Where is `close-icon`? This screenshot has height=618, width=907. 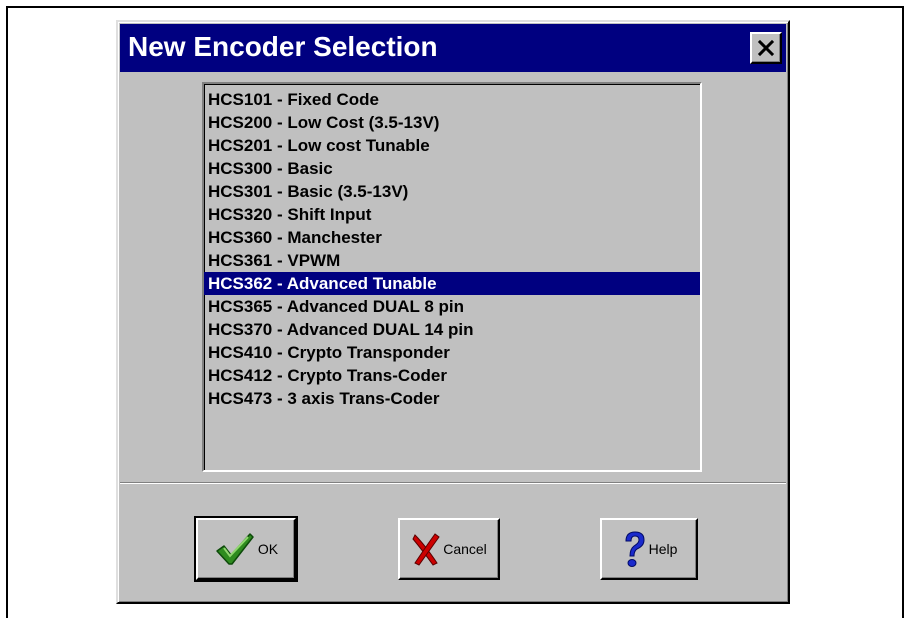 close-icon is located at coordinates (766, 48).